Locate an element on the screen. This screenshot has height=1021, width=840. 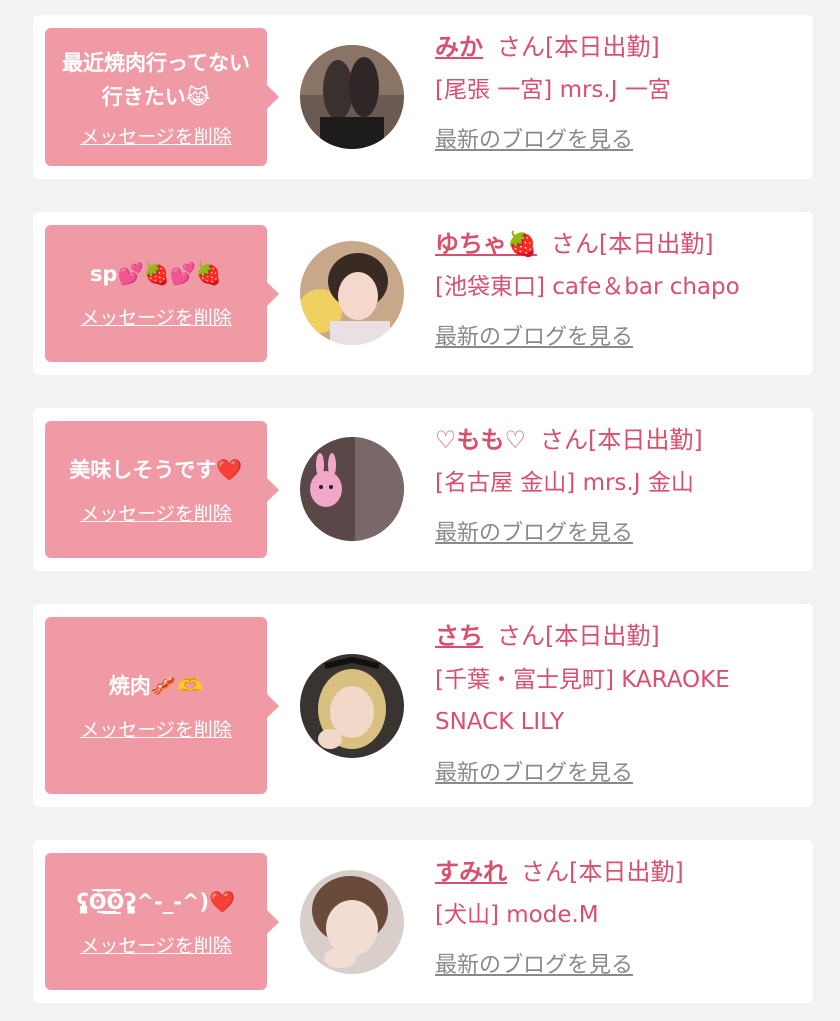
name-row: さち さん[本日出勤] is located at coordinates (614, 636).